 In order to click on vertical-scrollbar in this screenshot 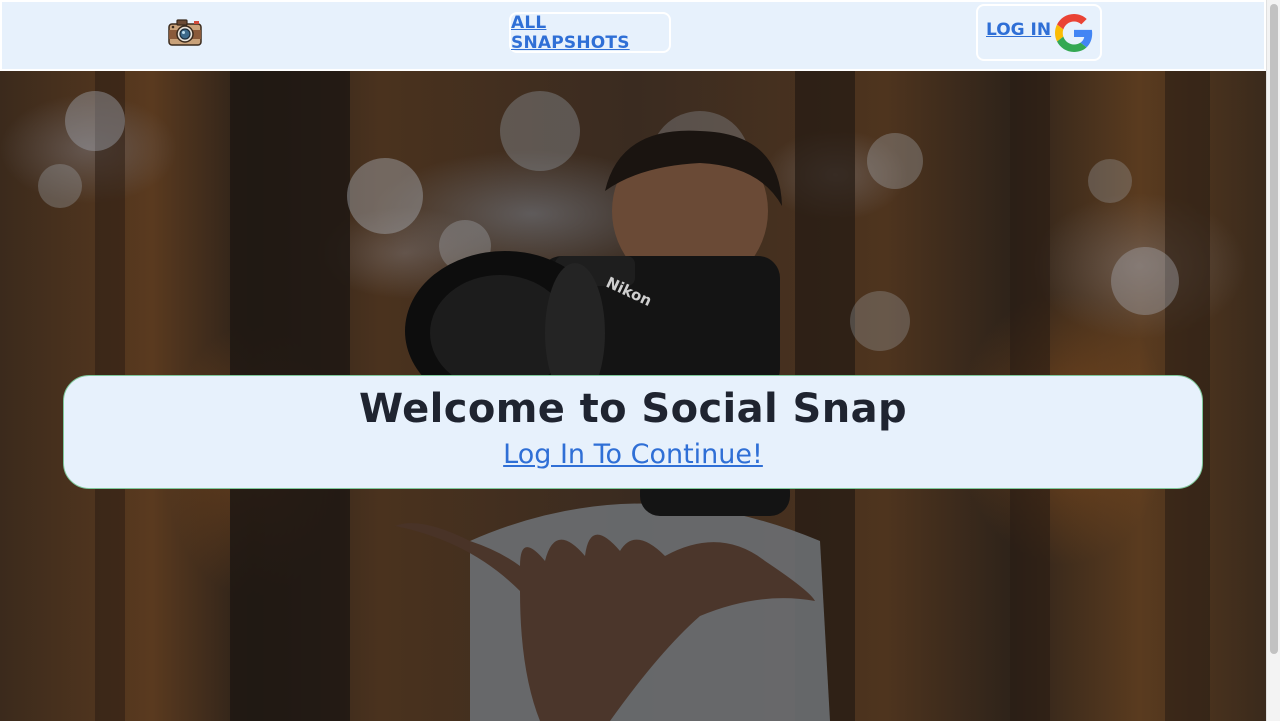, I will do `click(1273, 360)`.